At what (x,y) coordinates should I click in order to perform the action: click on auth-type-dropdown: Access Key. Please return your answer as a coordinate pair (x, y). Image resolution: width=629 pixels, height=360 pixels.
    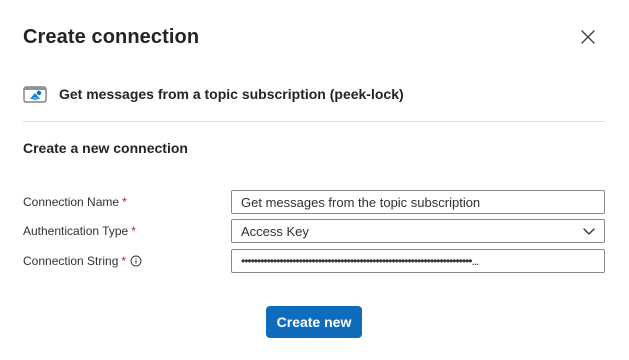
    Looking at the image, I should click on (418, 231).